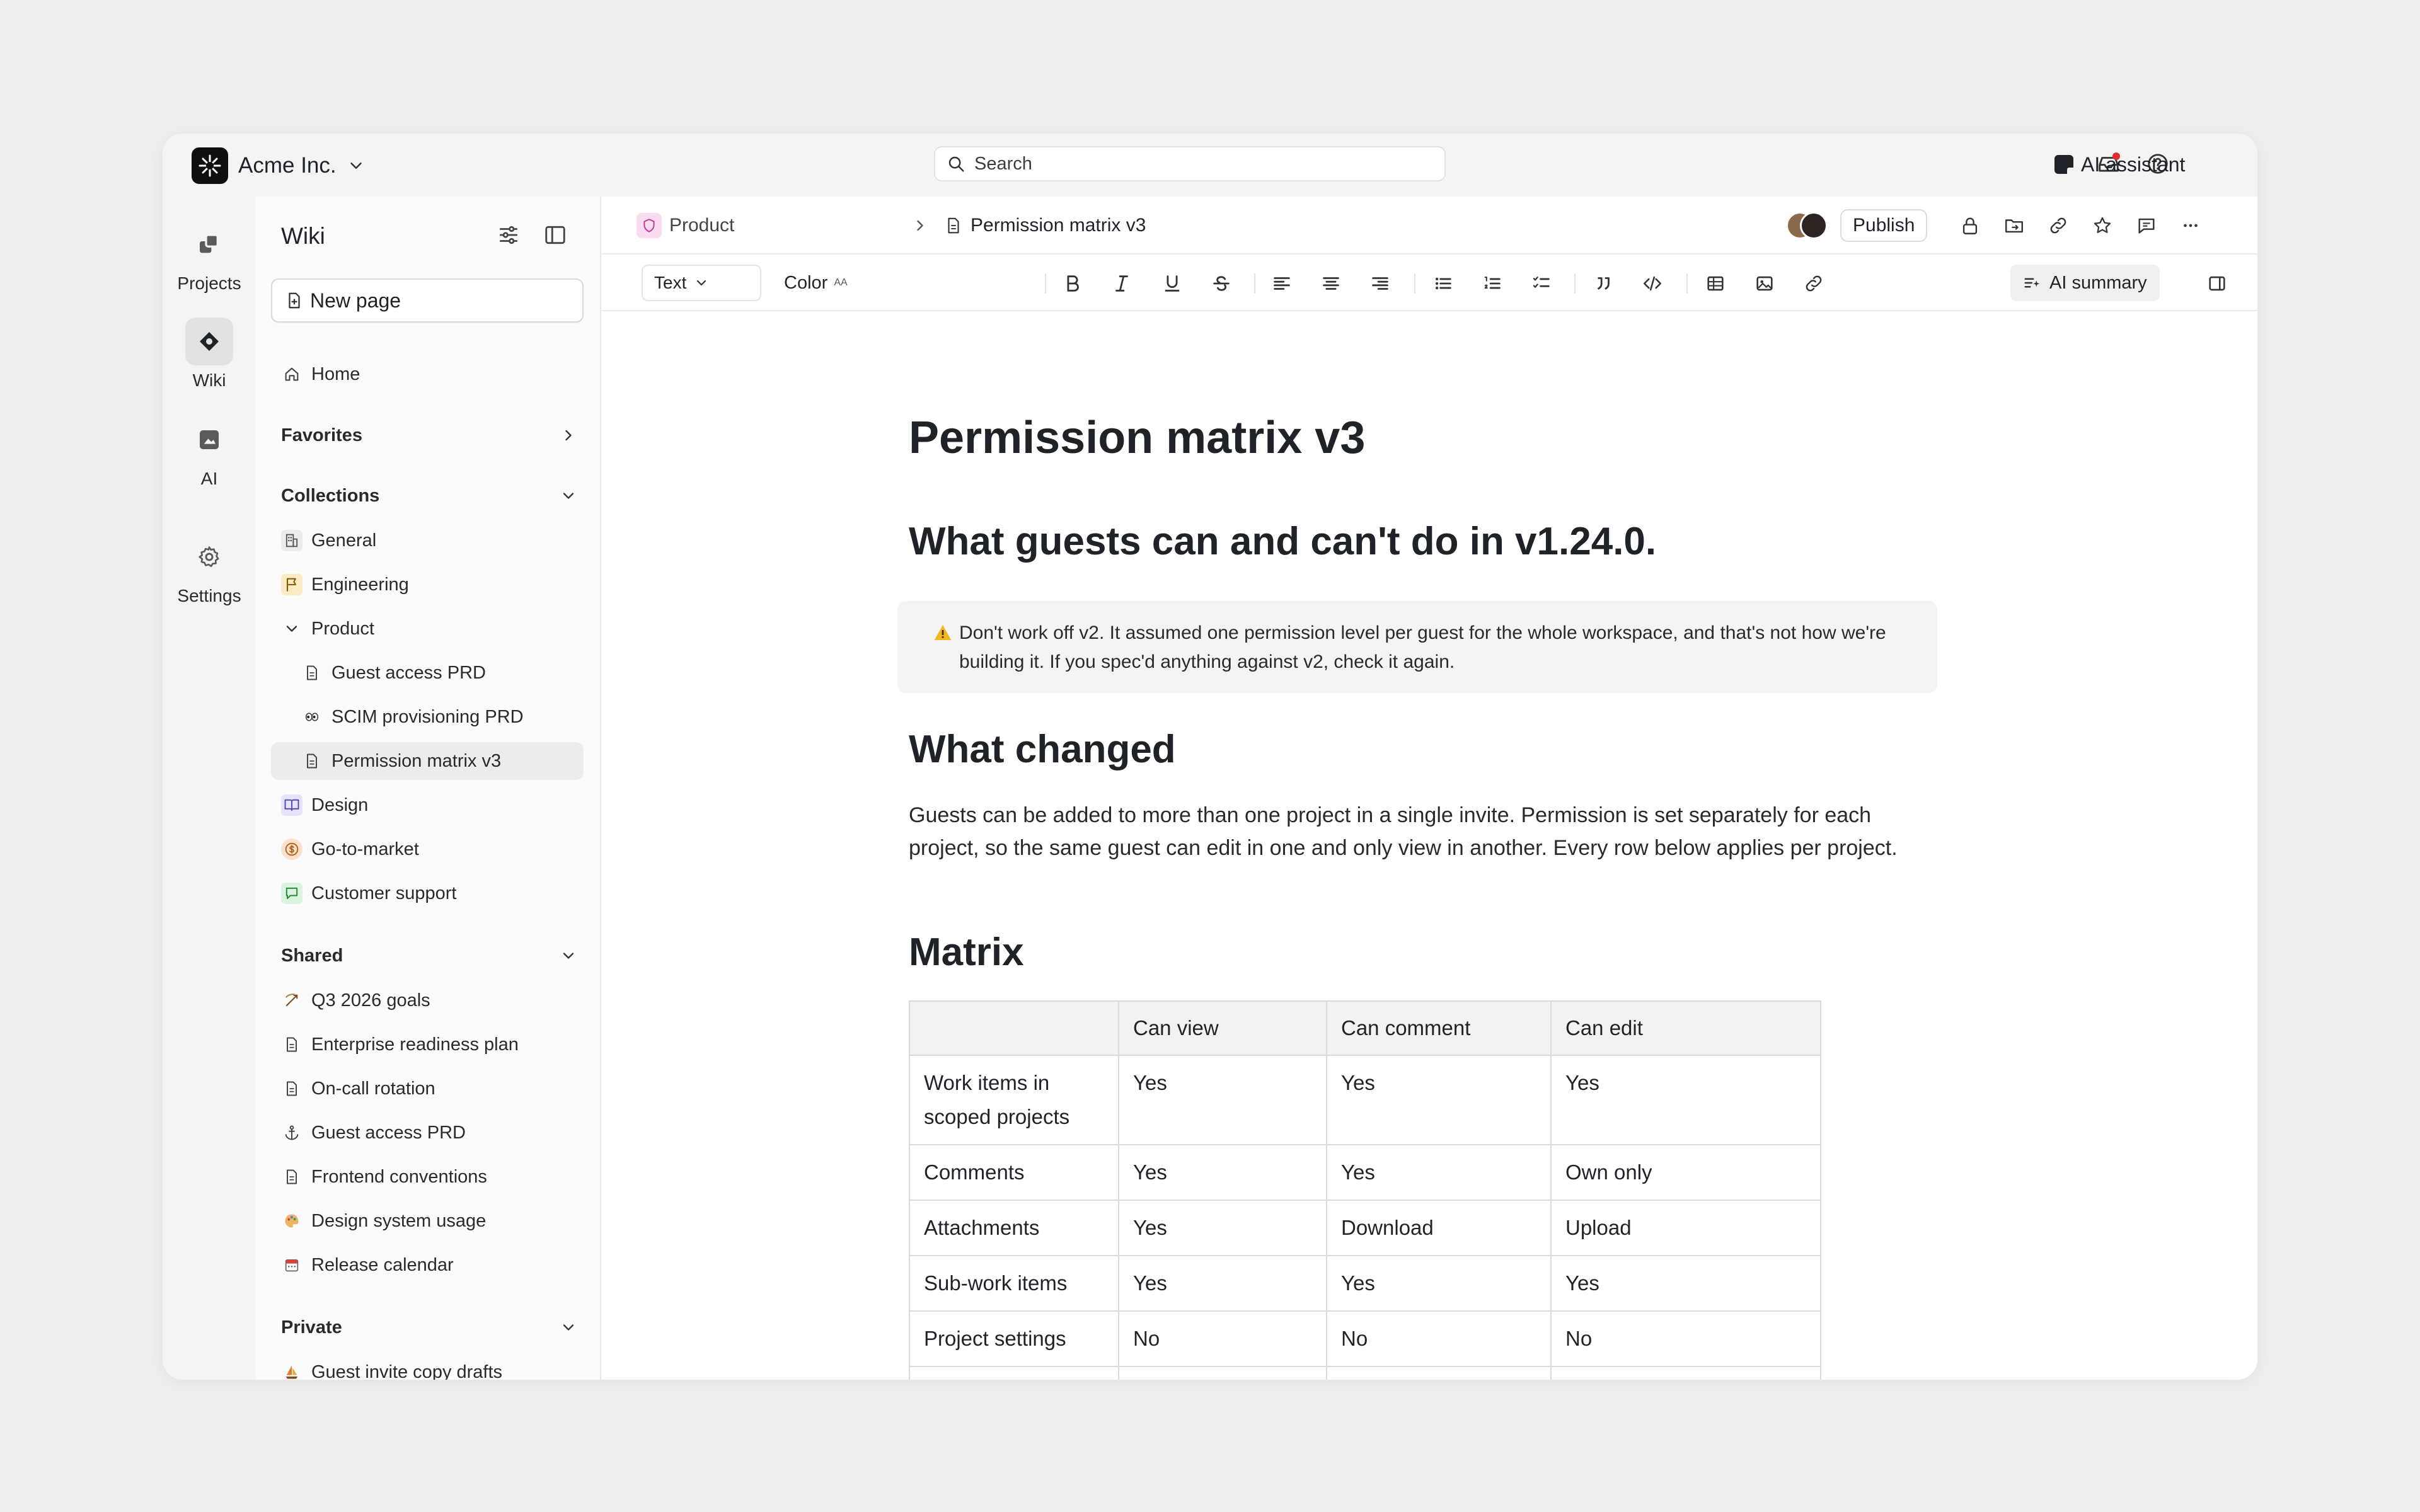 Image resolution: width=2420 pixels, height=1512 pixels. I want to click on ai-summary-button: AI summary, so click(2085, 283).